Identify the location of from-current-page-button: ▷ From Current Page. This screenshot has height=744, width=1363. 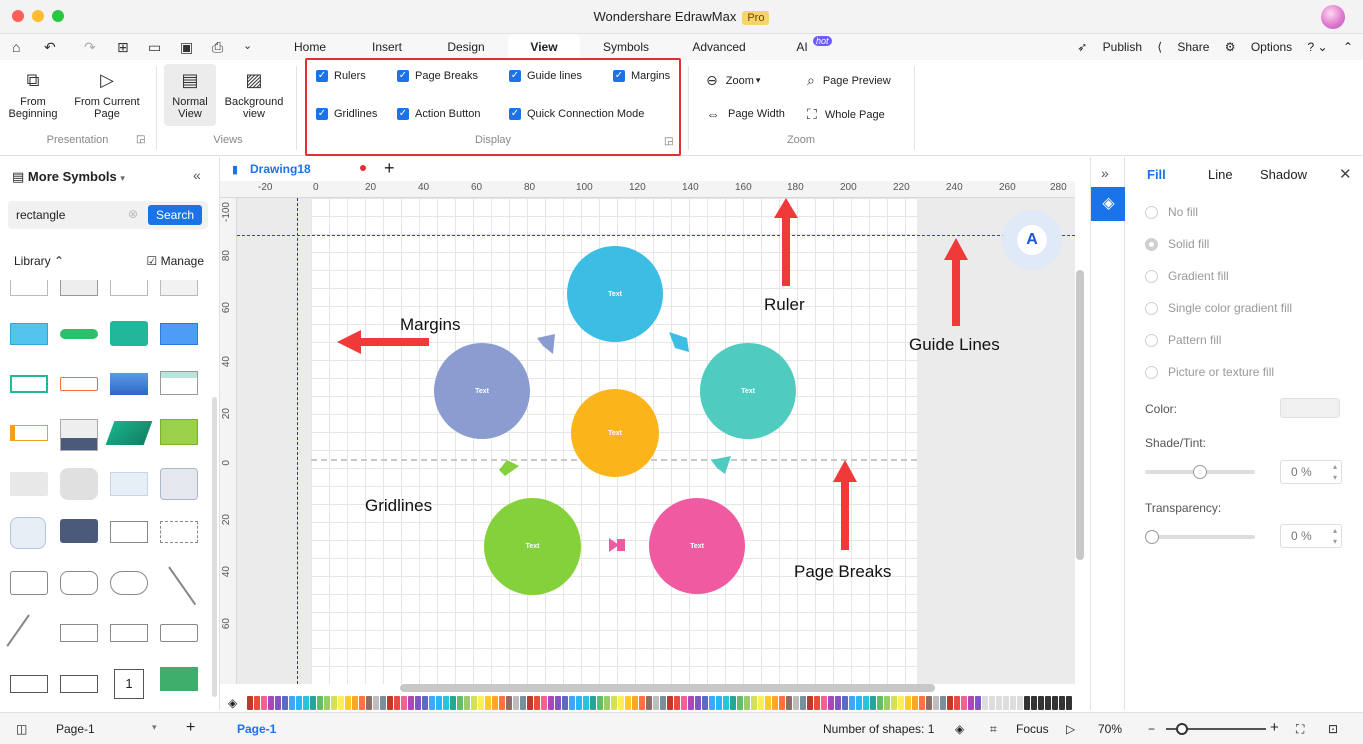
(107, 95).